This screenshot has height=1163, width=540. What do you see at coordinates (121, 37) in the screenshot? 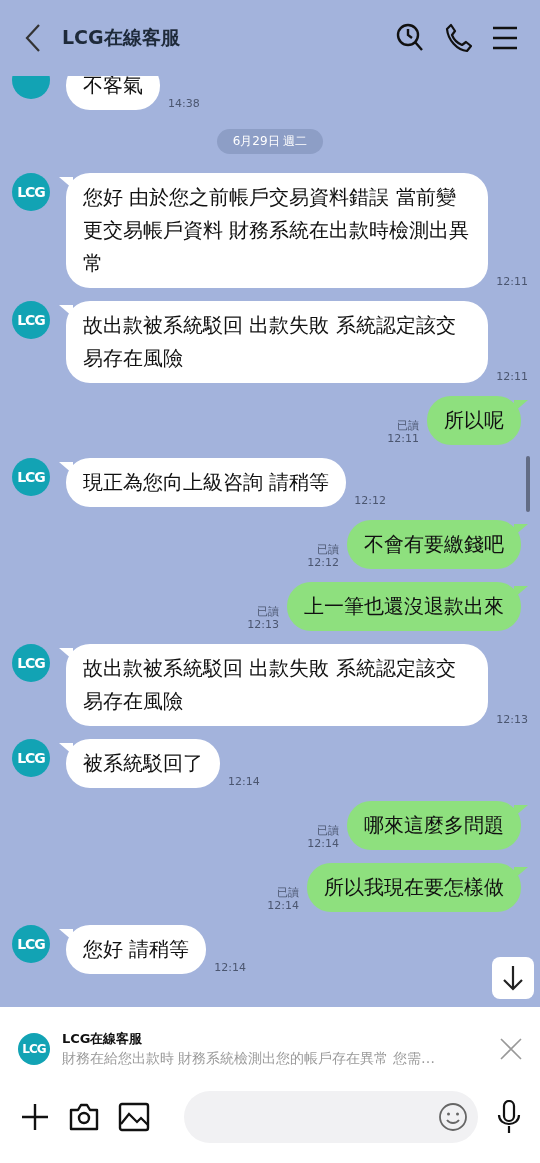
I see `chat-title: LCG在線客服` at bounding box center [121, 37].